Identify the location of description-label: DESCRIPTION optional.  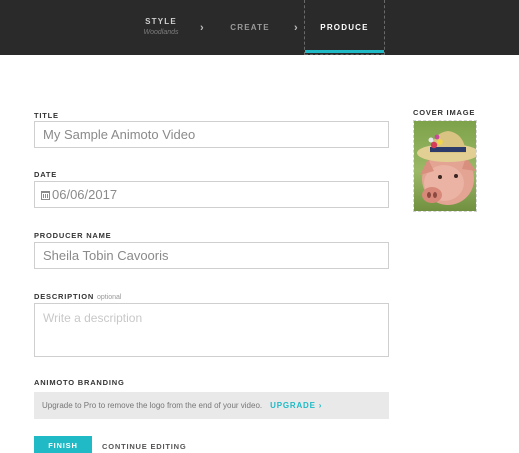
(77, 296).